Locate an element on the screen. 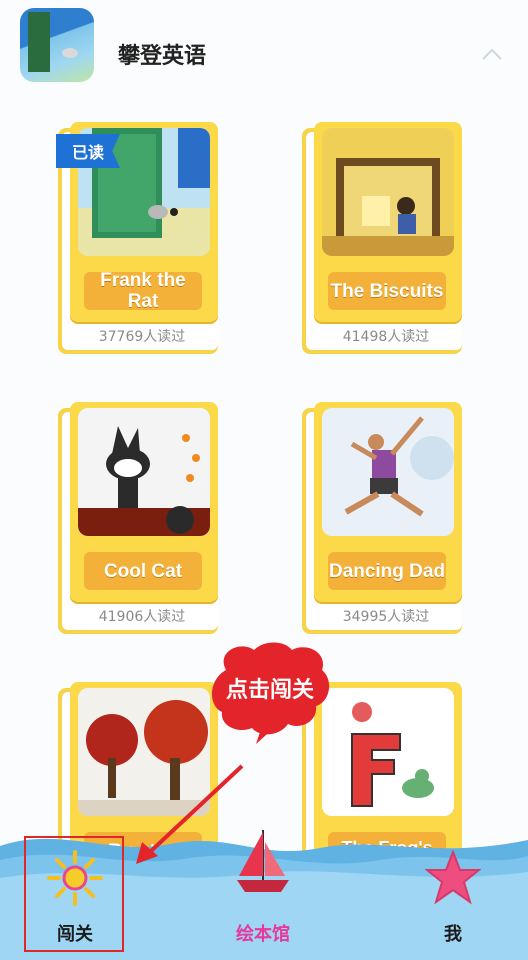 This screenshot has height=960, width=528. book-title: Cool Cat is located at coordinates (143, 571).